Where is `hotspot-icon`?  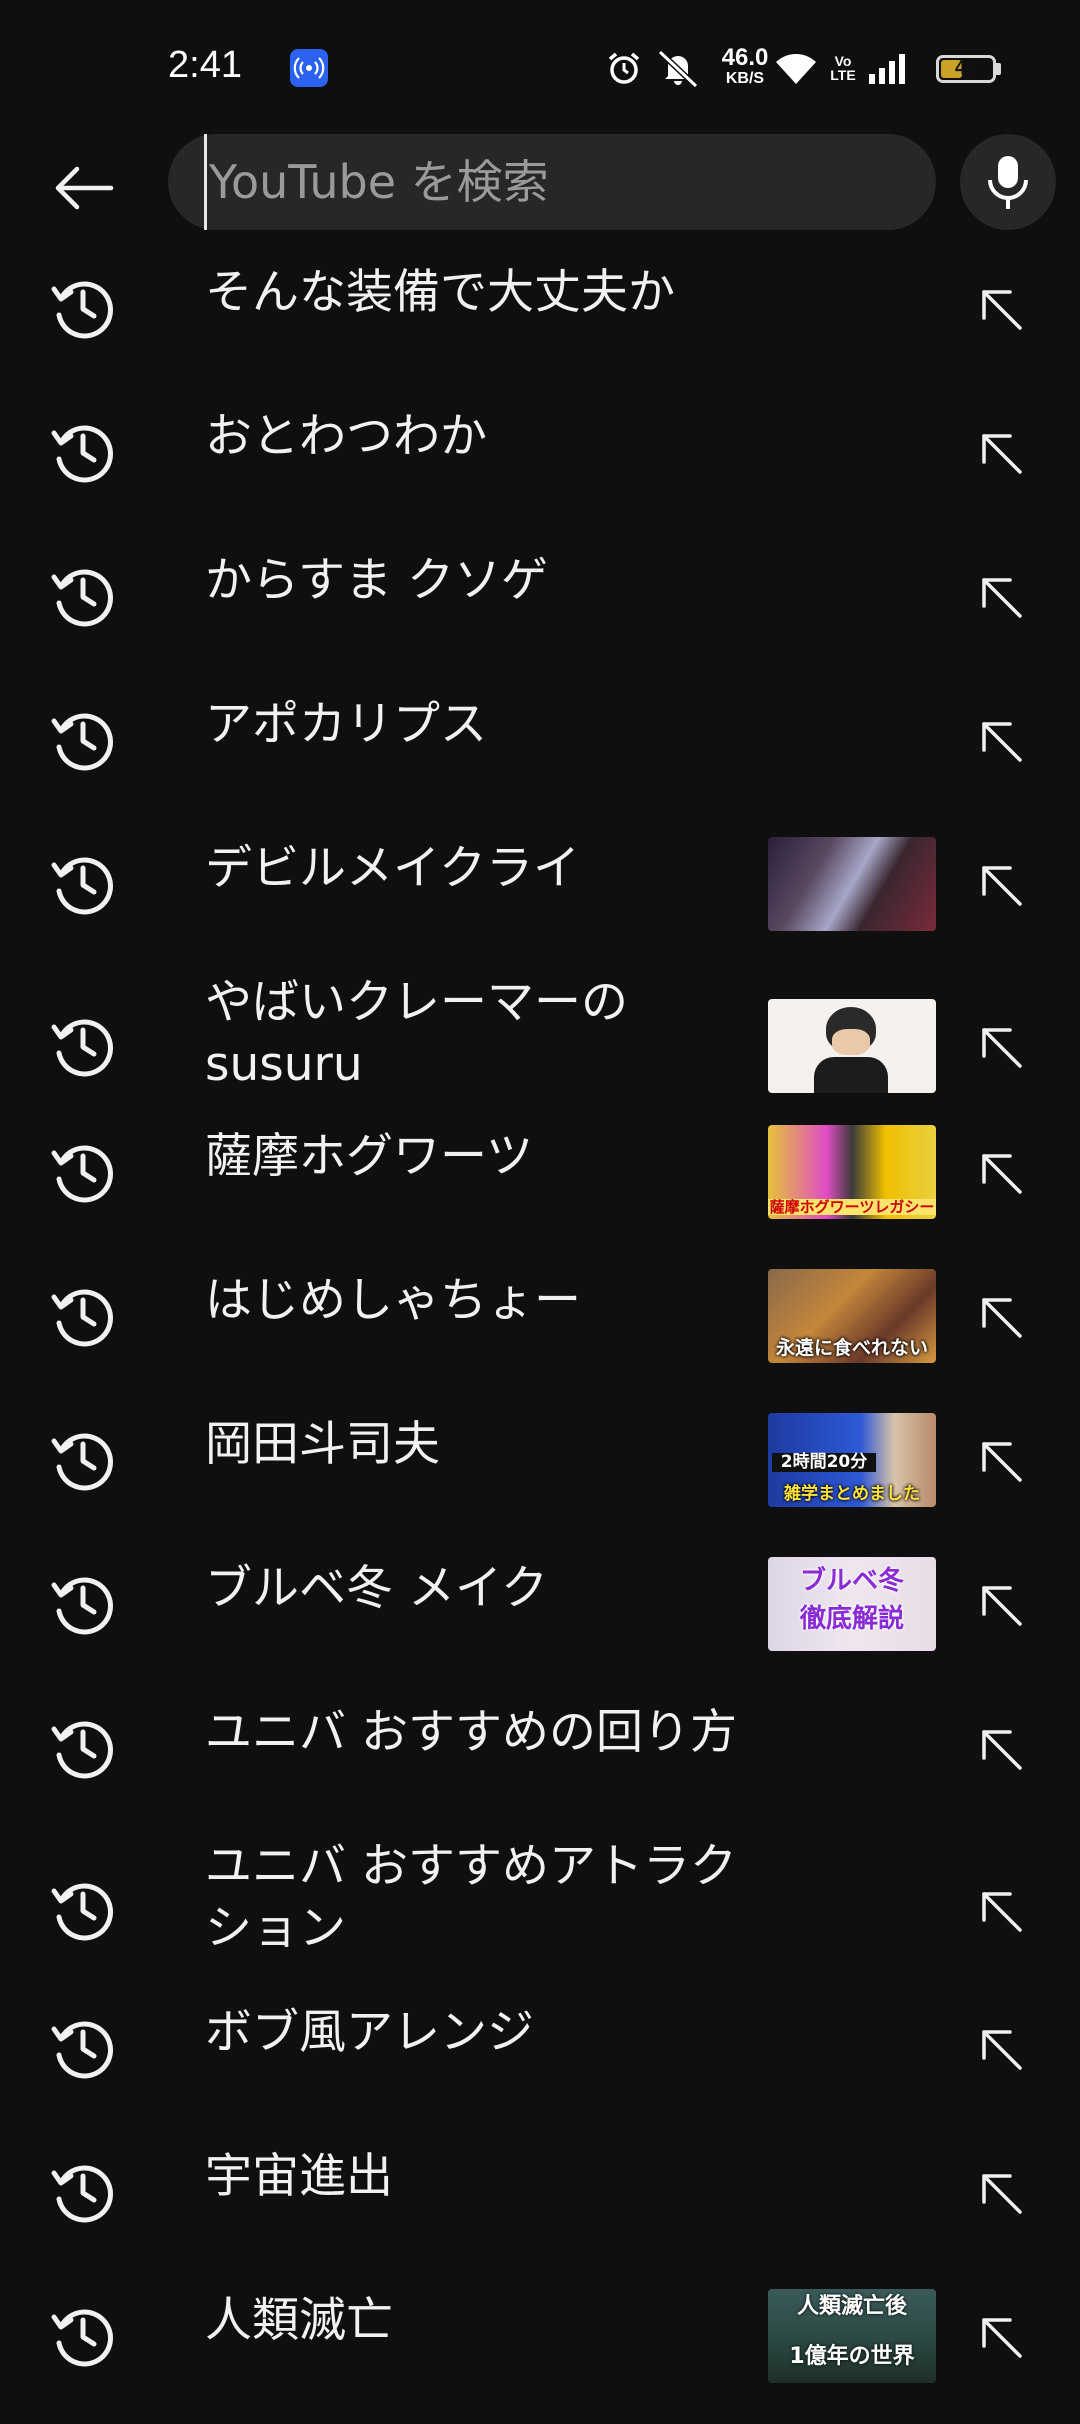
hotspot-icon is located at coordinates (309, 68).